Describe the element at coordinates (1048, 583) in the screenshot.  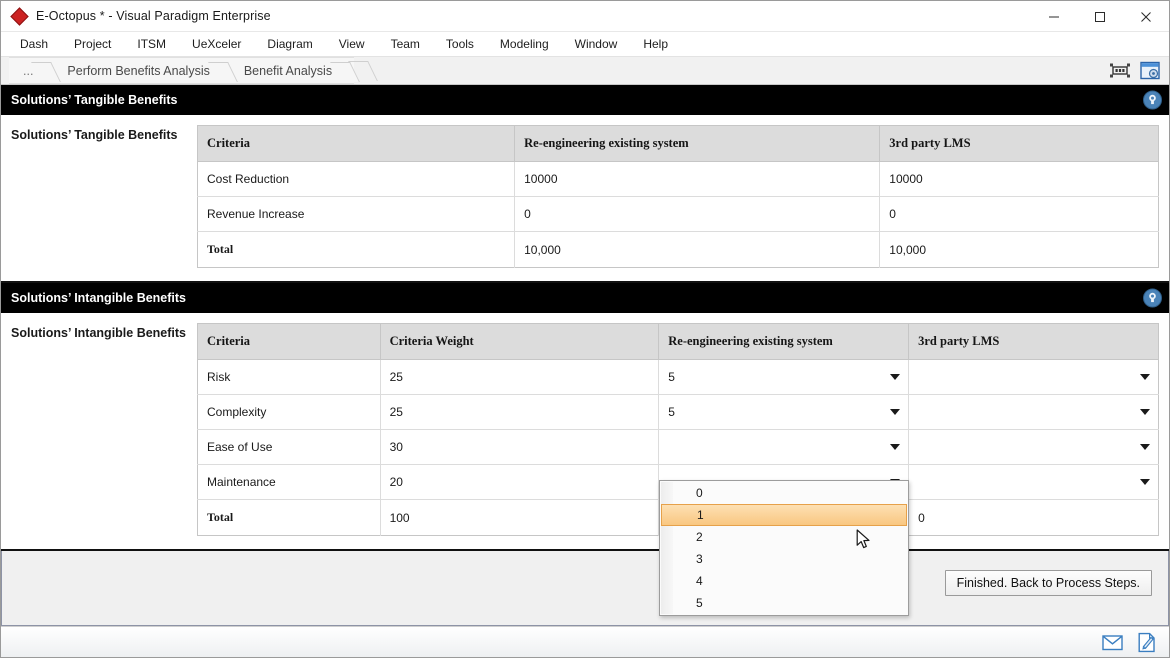
I see `finished-back-to-process-steps-button: Finished. Back to Process Steps.` at that location.